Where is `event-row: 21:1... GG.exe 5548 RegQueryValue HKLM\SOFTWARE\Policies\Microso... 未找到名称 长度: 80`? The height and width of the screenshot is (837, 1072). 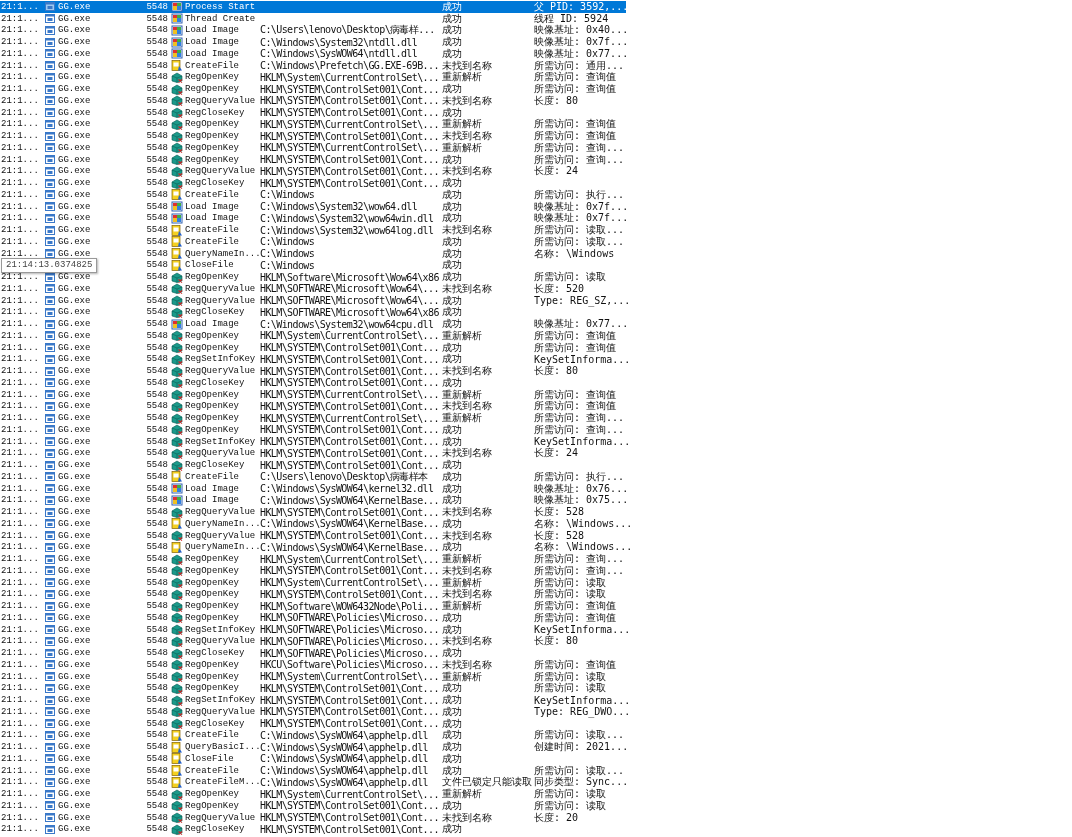
event-row: 21:1... GG.exe 5548 RegQueryValue HKLM\SOFTWARE\Policies\Microso... 未找到名称 长度: 80 is located at coordinates (313, 641).